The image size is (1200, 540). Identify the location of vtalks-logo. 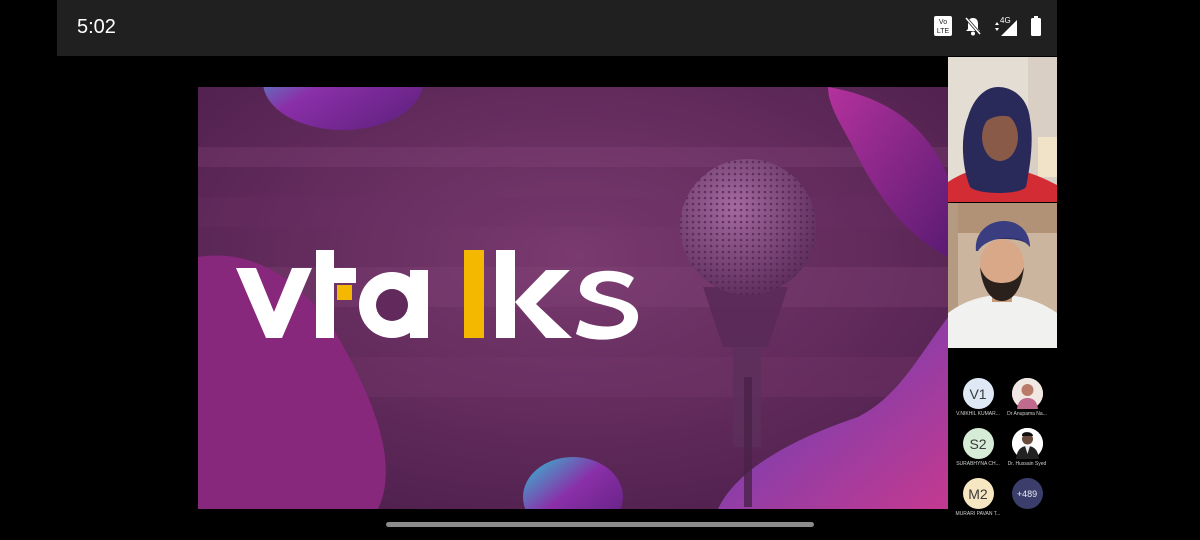
(437, 295).